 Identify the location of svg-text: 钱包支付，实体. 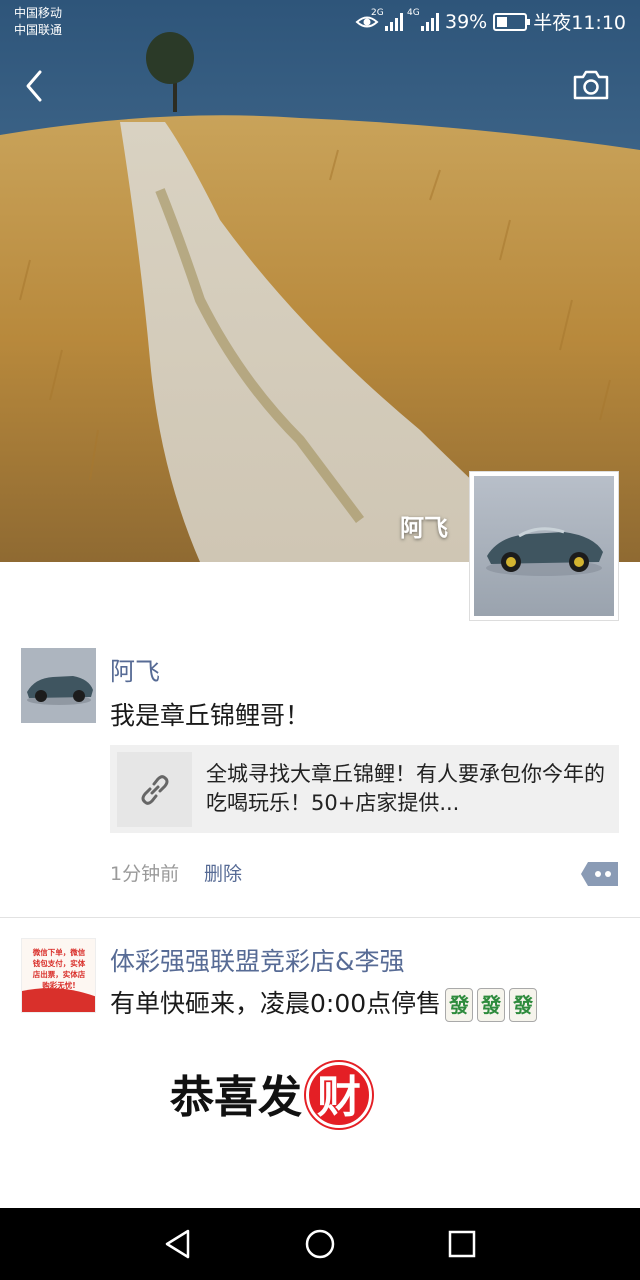
(59, 963).